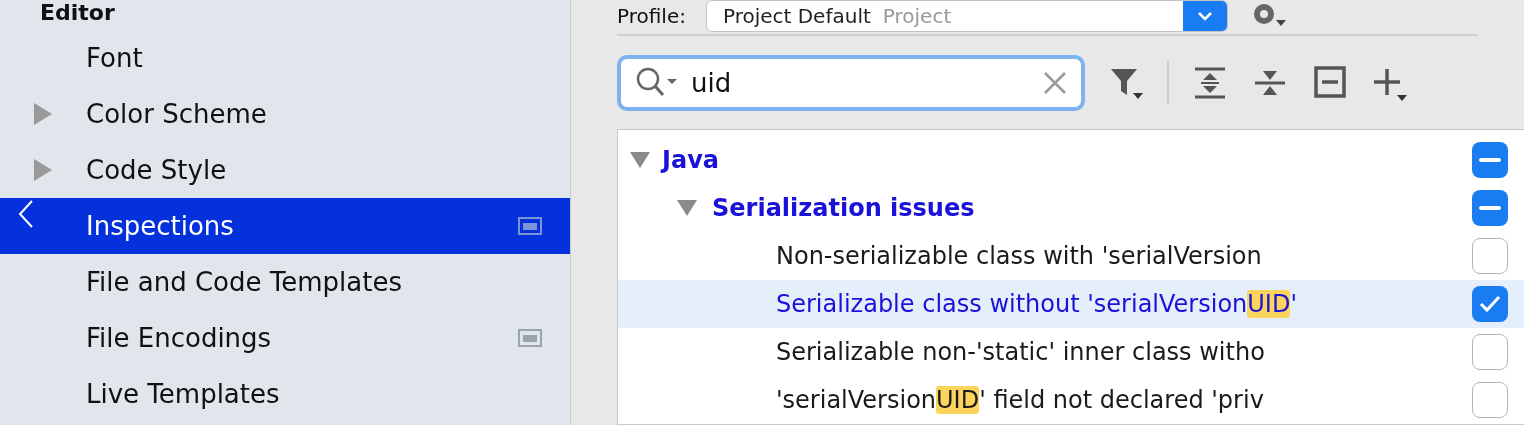 The width and height of the screenshot is (1524, 425). What do you see at coordinates (690, 160) in the screenshot?
I see `tree-group: Java` at bounding box center [690, 160].